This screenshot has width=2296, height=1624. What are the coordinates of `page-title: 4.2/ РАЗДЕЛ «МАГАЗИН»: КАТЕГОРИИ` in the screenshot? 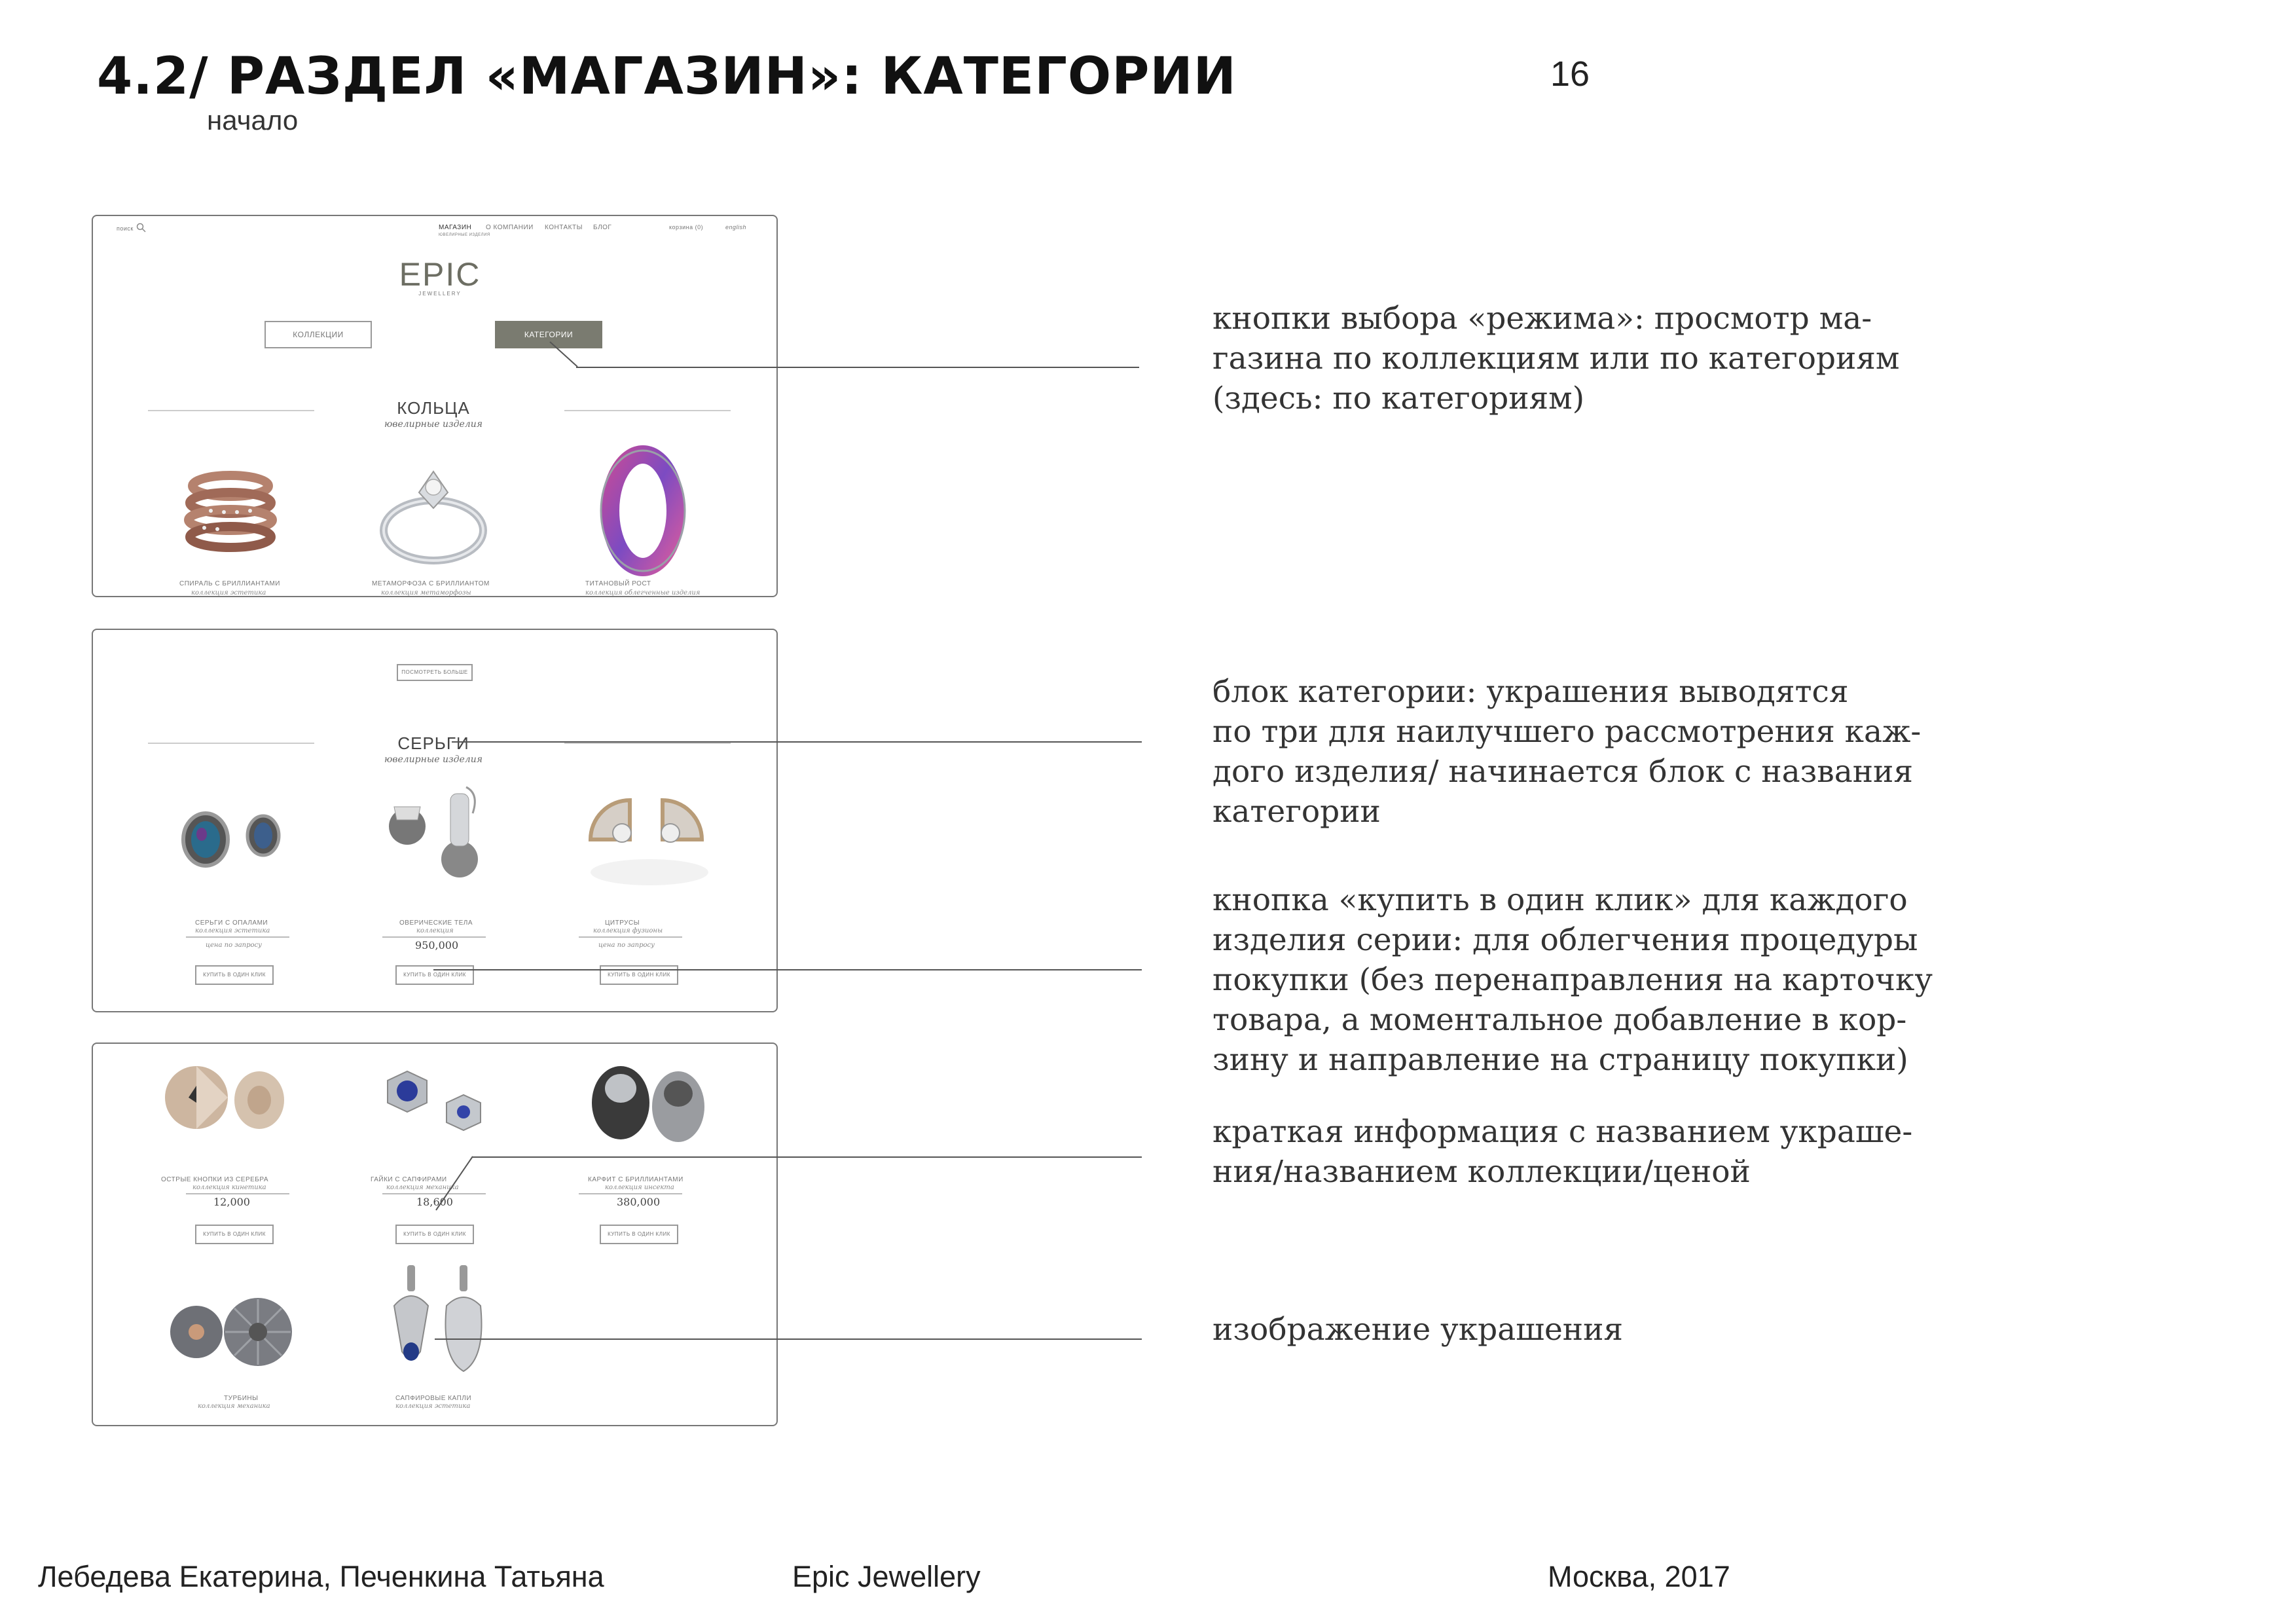 It's located at (667, 76).